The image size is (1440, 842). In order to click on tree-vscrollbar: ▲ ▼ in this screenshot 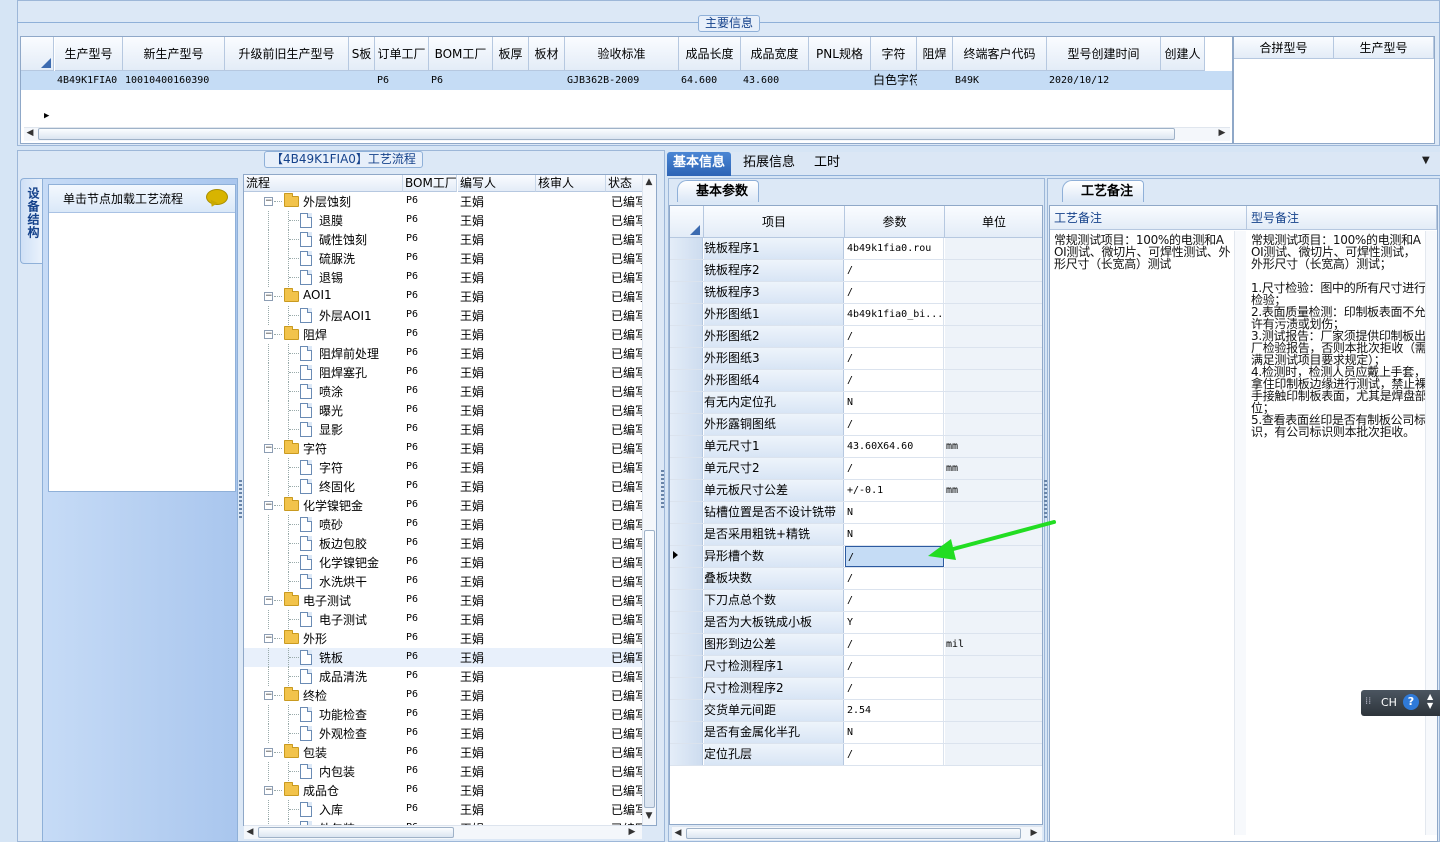, I will do `click(649, 500)`.